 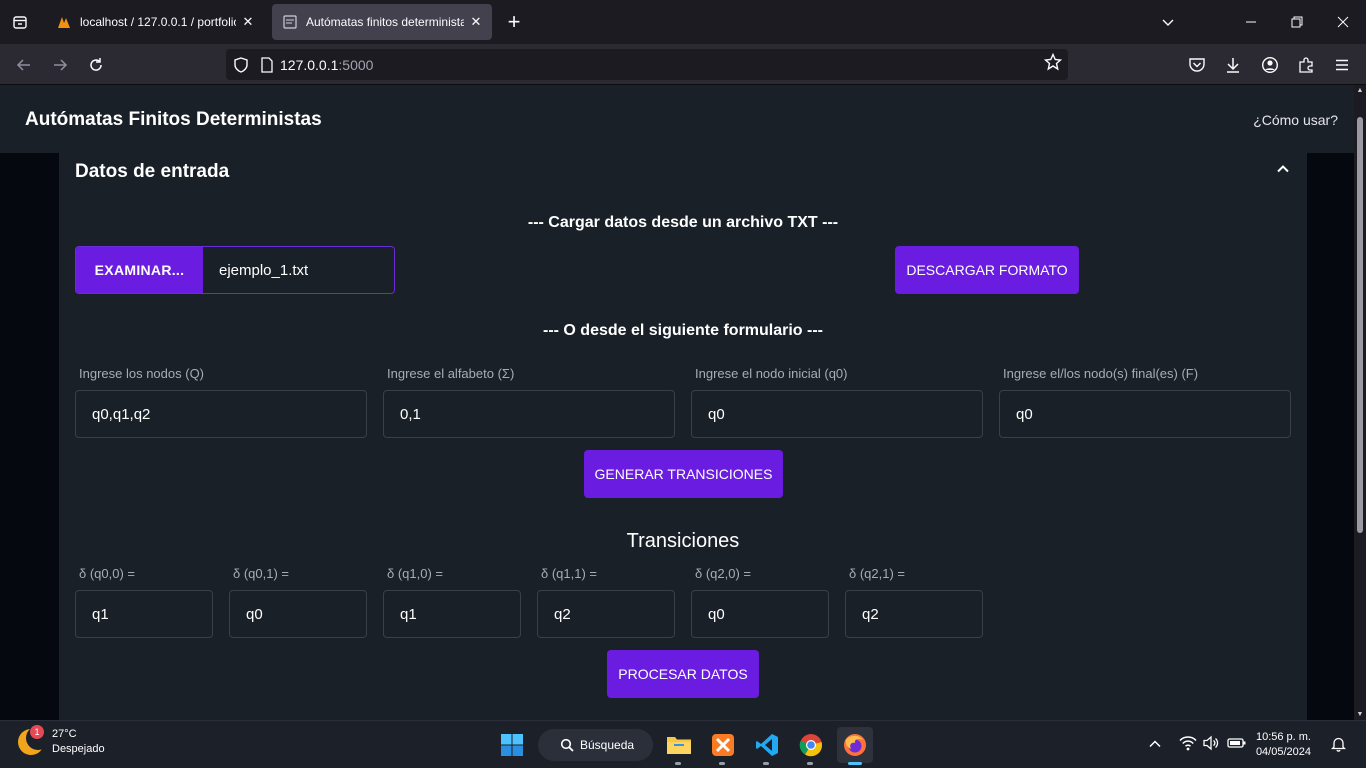 What do you see at coordinates (158, 22) in the screenshot?
I see `tab-title: localhost / 127.0.0.1 / portfolio_` at bounding box center [158, 22].